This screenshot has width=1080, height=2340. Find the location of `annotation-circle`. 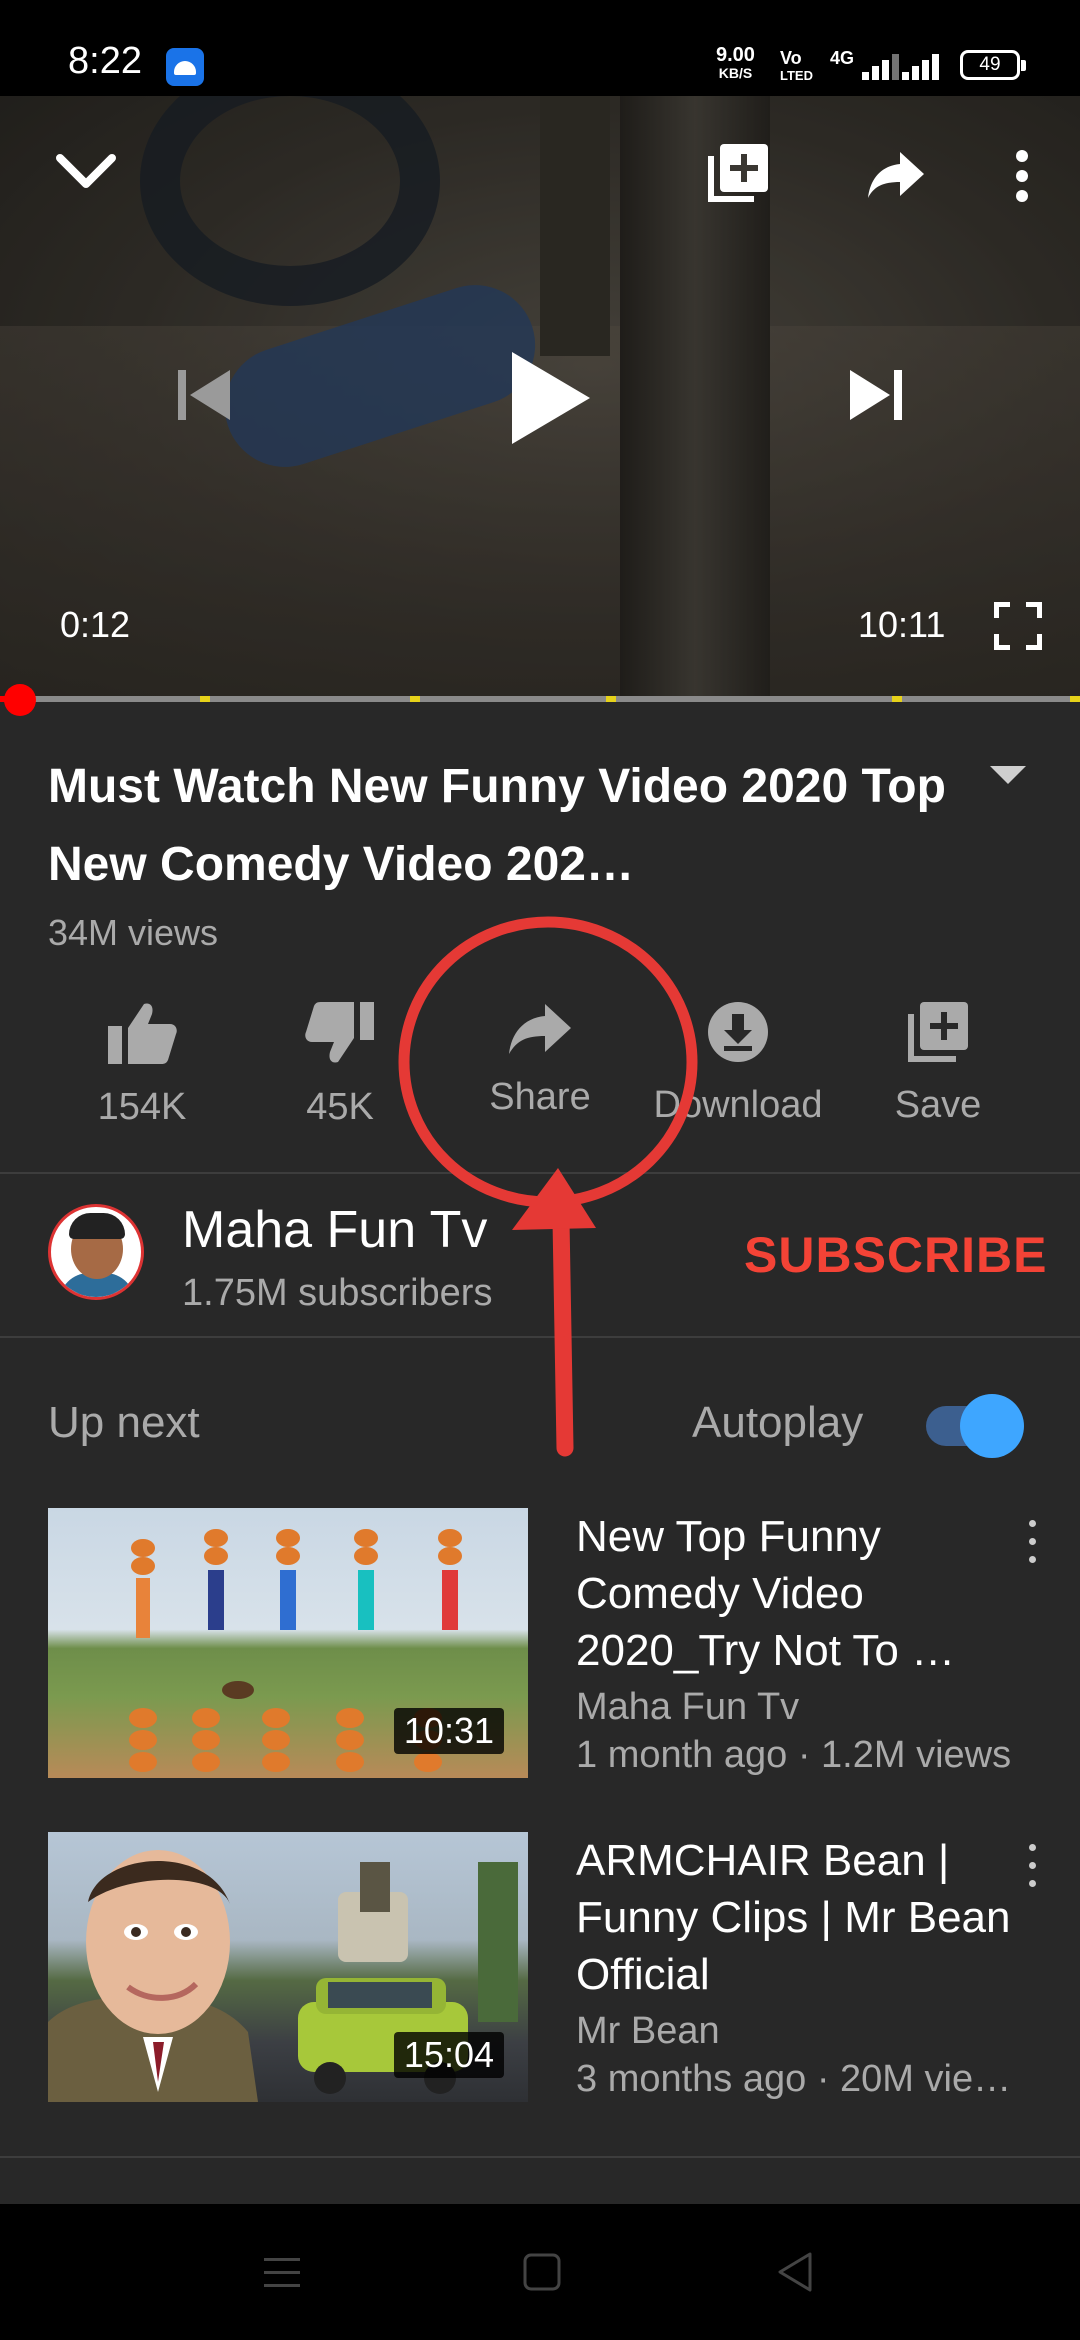

annotation-circle is located at coordinates (548, 1062).